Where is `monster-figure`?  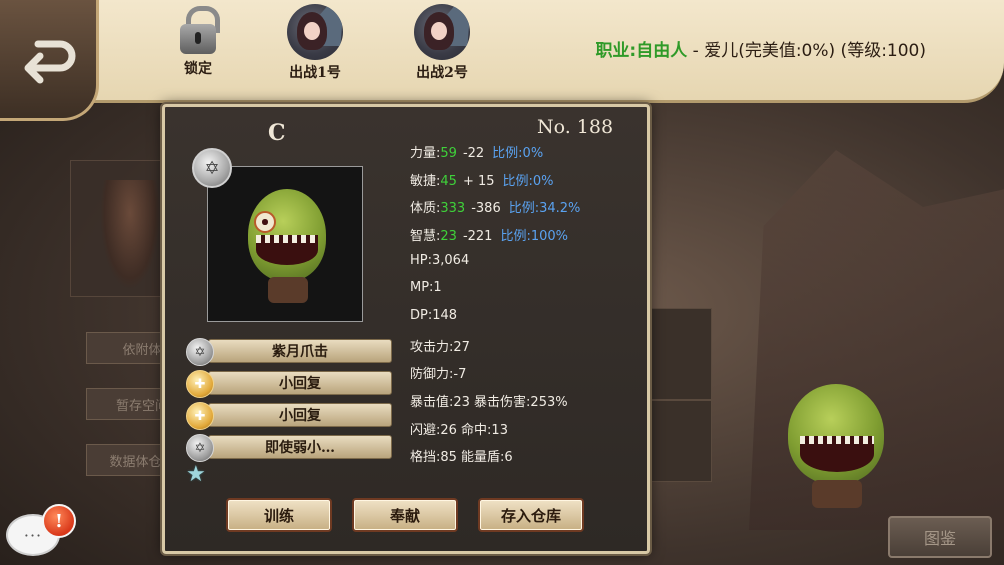
monster-figure is located at coordinates (286, 249).